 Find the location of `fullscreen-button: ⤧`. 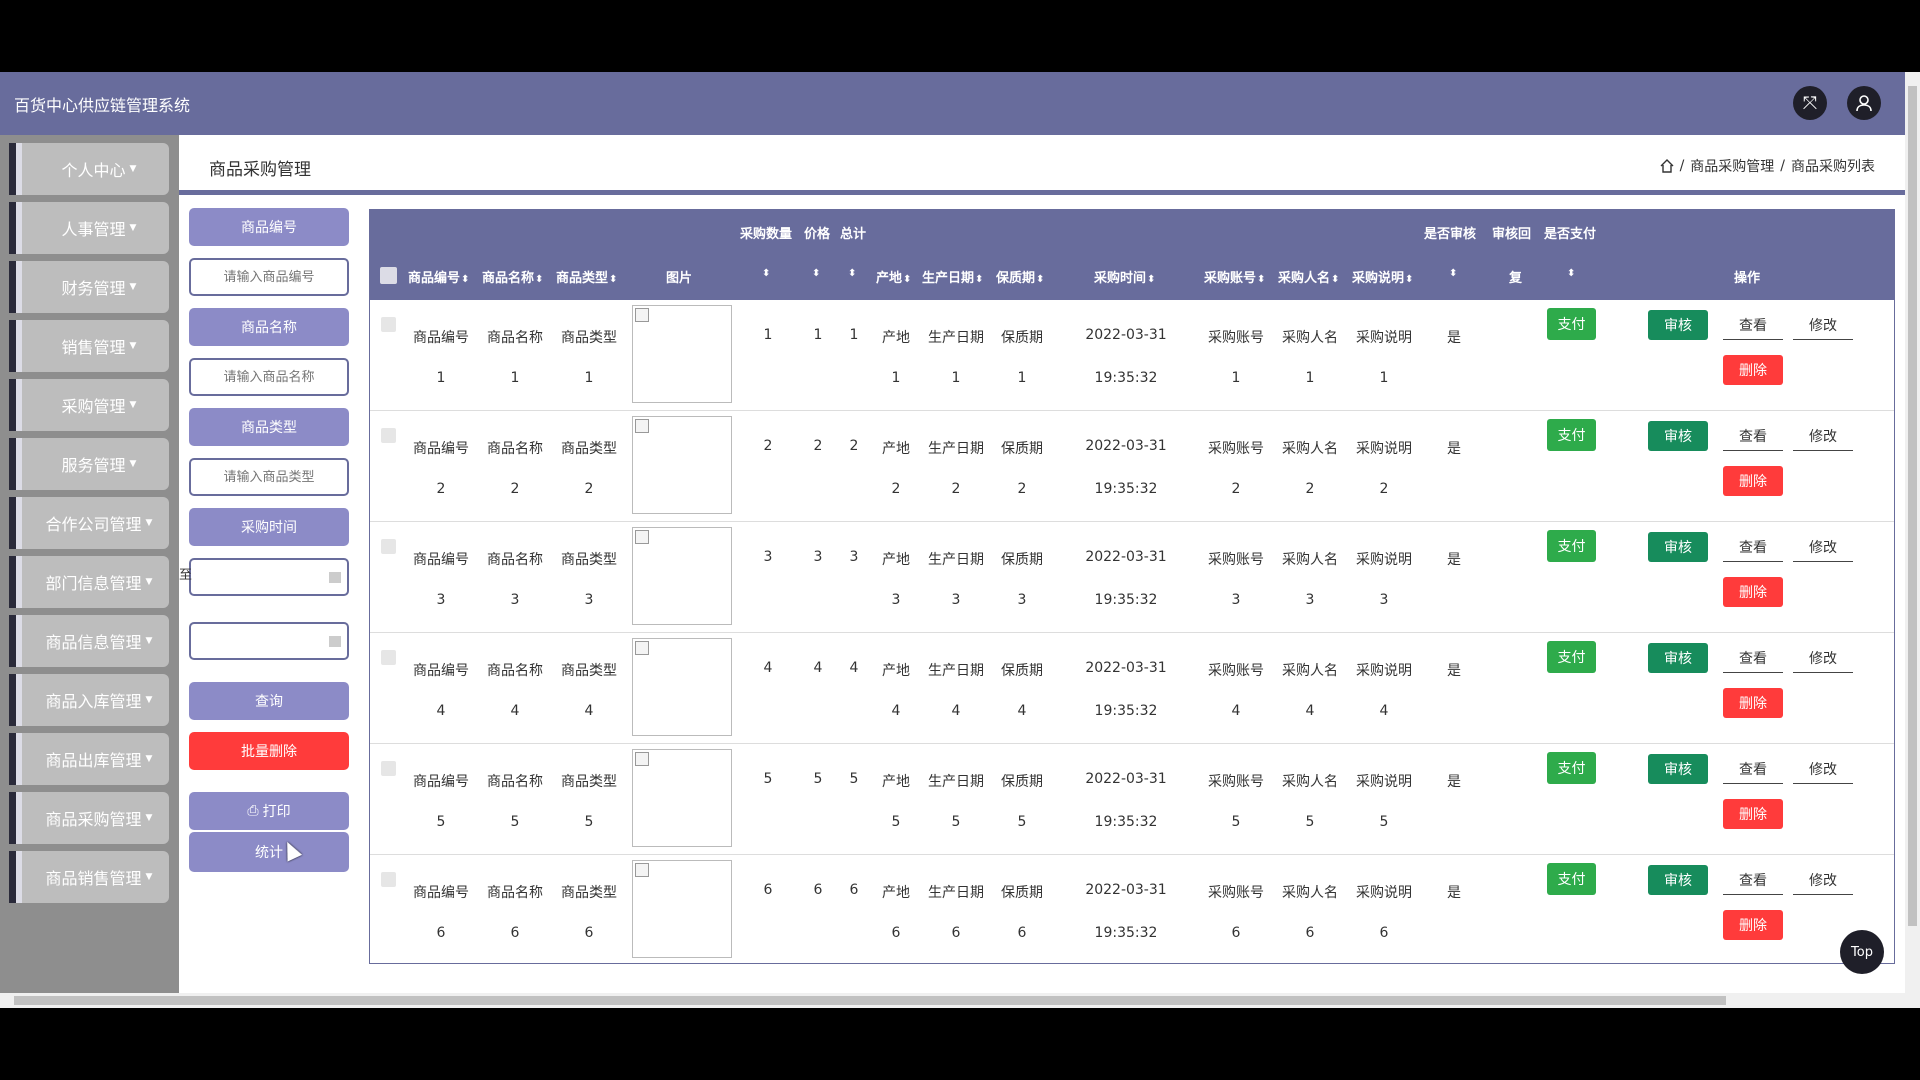

fullscreen-button: ⤧ is located at coordinates (1810, 103).